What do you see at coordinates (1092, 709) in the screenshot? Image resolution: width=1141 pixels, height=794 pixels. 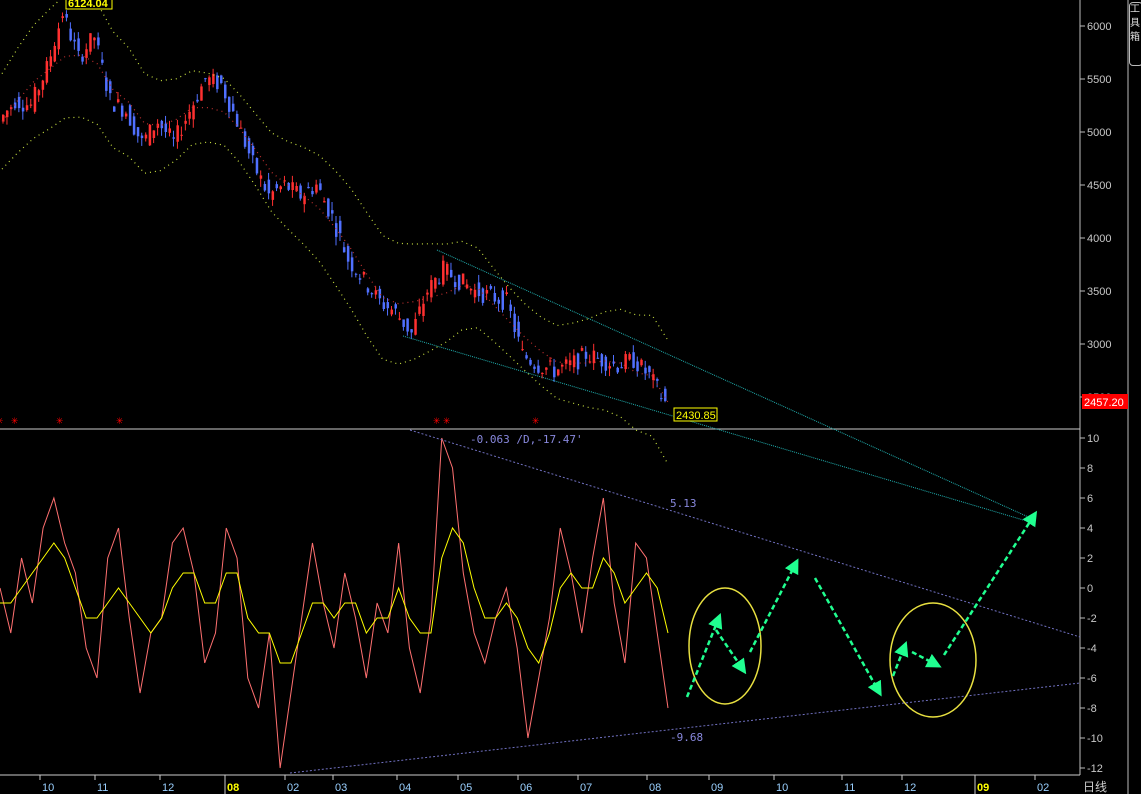 I see `osc-tick-label: -8` at bounding box center [1092, 709].